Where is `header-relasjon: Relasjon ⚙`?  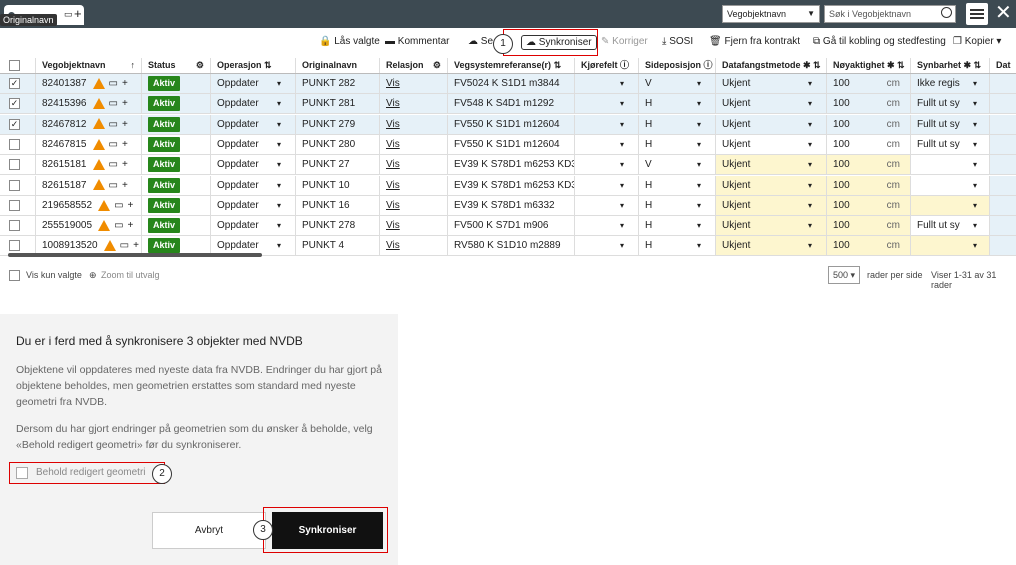
header-relasjon: Relasjon ⚙ is located at coordinates (414, 65).